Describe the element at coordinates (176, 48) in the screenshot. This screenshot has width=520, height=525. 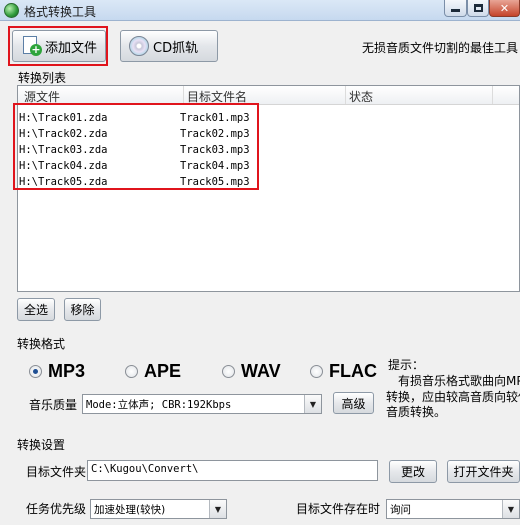
I see `cd-rip-label: CD抓轨` at that location.